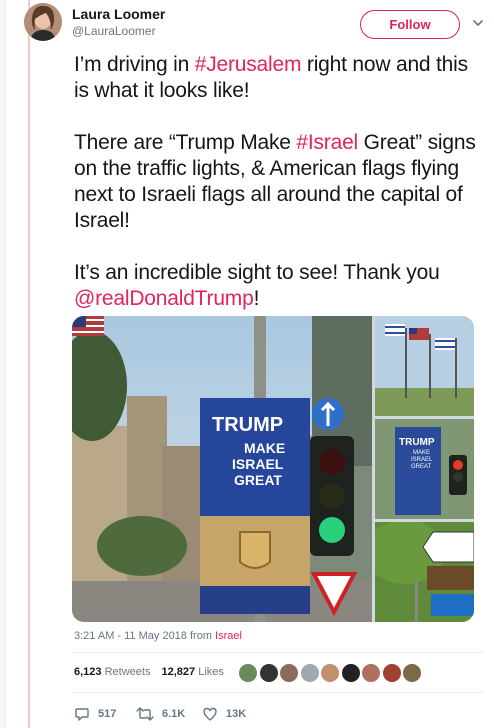 Image resolution: width=494 pixels, height=728 pixels. What do you see at coordinates (264, 448) in the screenshot?
I see `sign-line-2: MAKE` at bounding box center [264, 448].